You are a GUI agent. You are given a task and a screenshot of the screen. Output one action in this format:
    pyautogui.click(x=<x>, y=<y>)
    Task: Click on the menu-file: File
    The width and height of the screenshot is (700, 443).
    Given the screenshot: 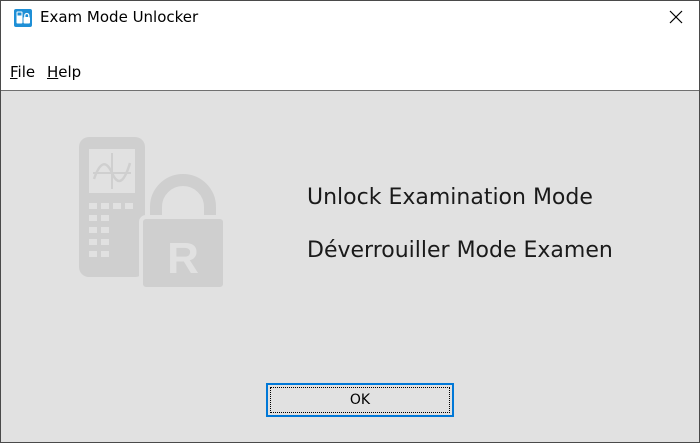 What is the action you would take?
    pyautogui.click(x=22, y=72)
    